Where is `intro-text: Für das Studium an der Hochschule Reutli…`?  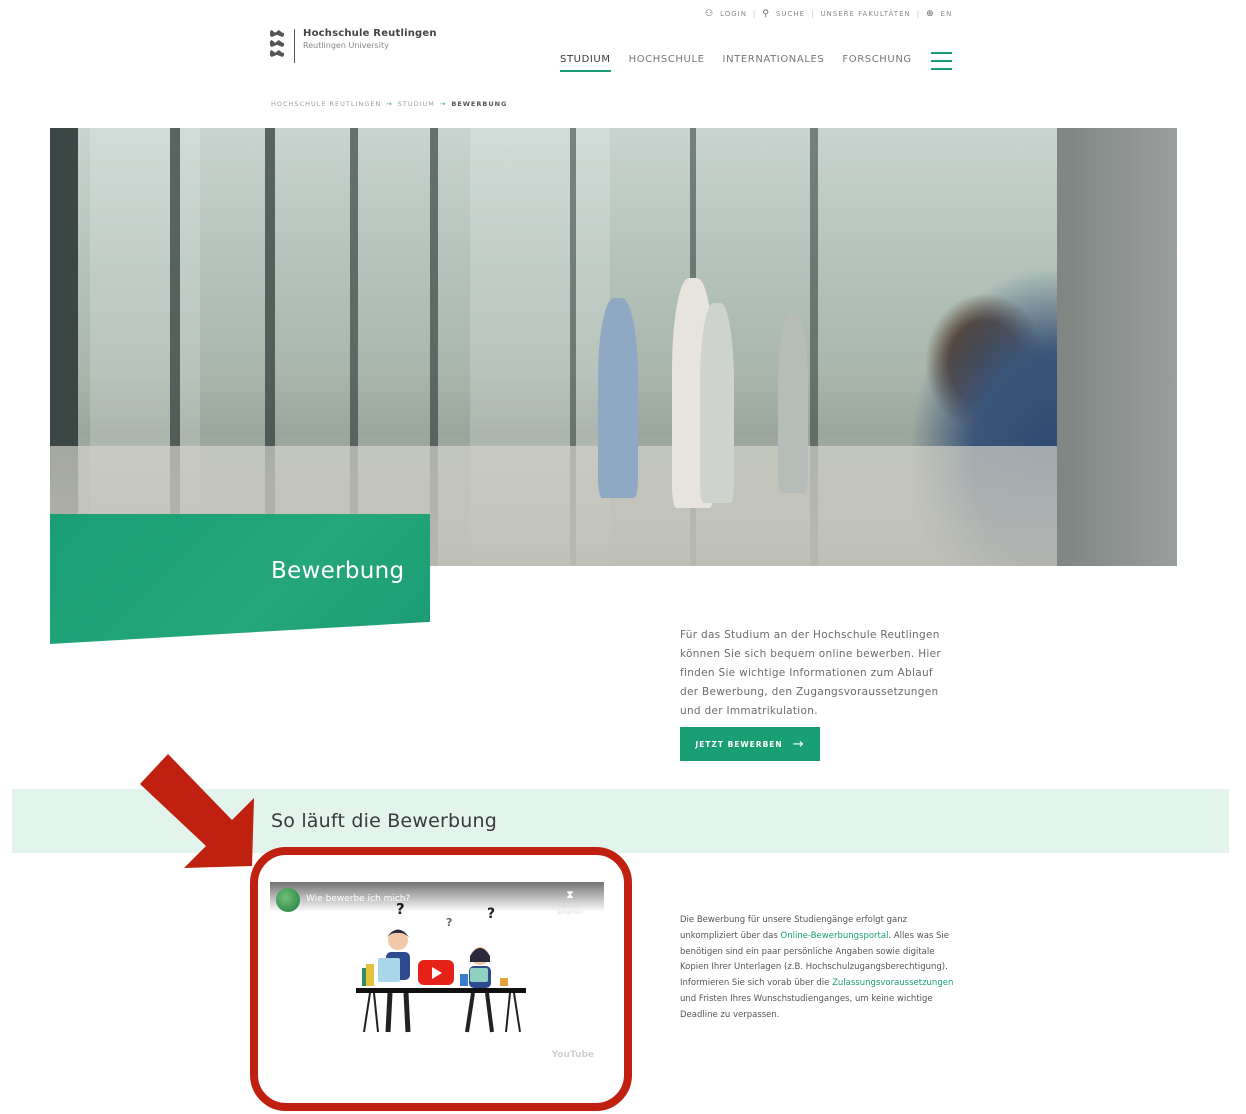
intro-text: Für das Studium an der Hochschule Reutli… is located at coordinates (810, 673).